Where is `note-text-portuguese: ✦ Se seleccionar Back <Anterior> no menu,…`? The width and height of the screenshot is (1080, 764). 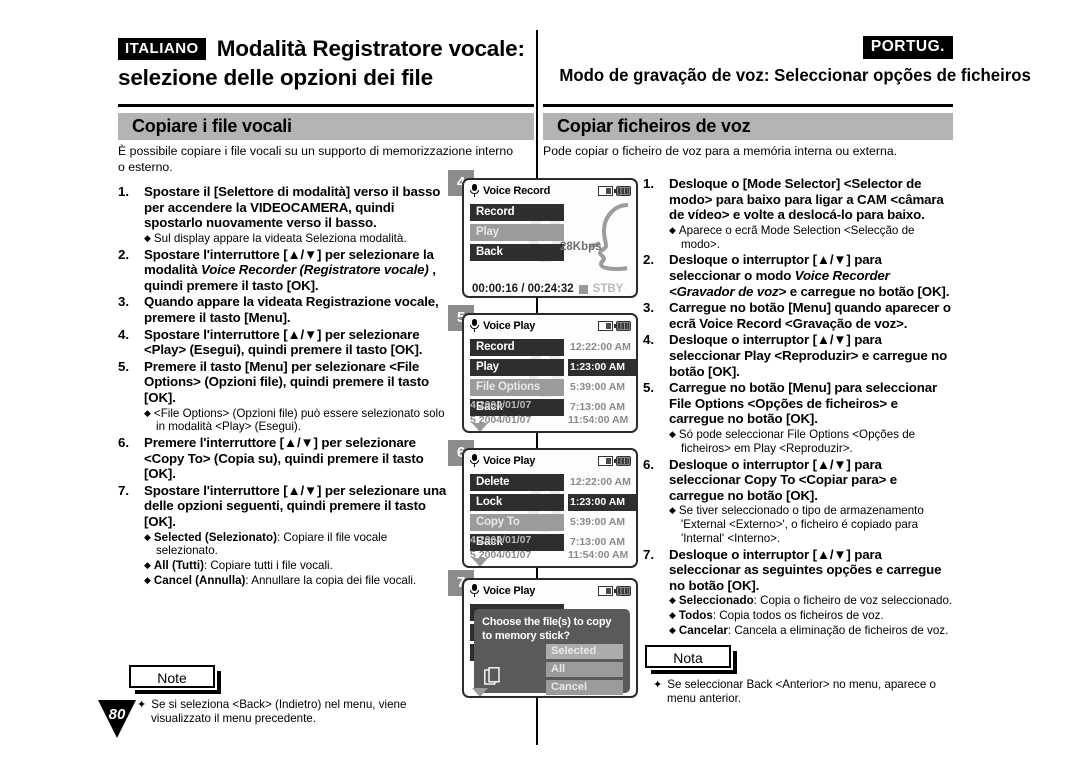
note-text-portuguese: ✦ Se seleccionar Back <Anterior> no menu,… is located at coordinates (800, 692).